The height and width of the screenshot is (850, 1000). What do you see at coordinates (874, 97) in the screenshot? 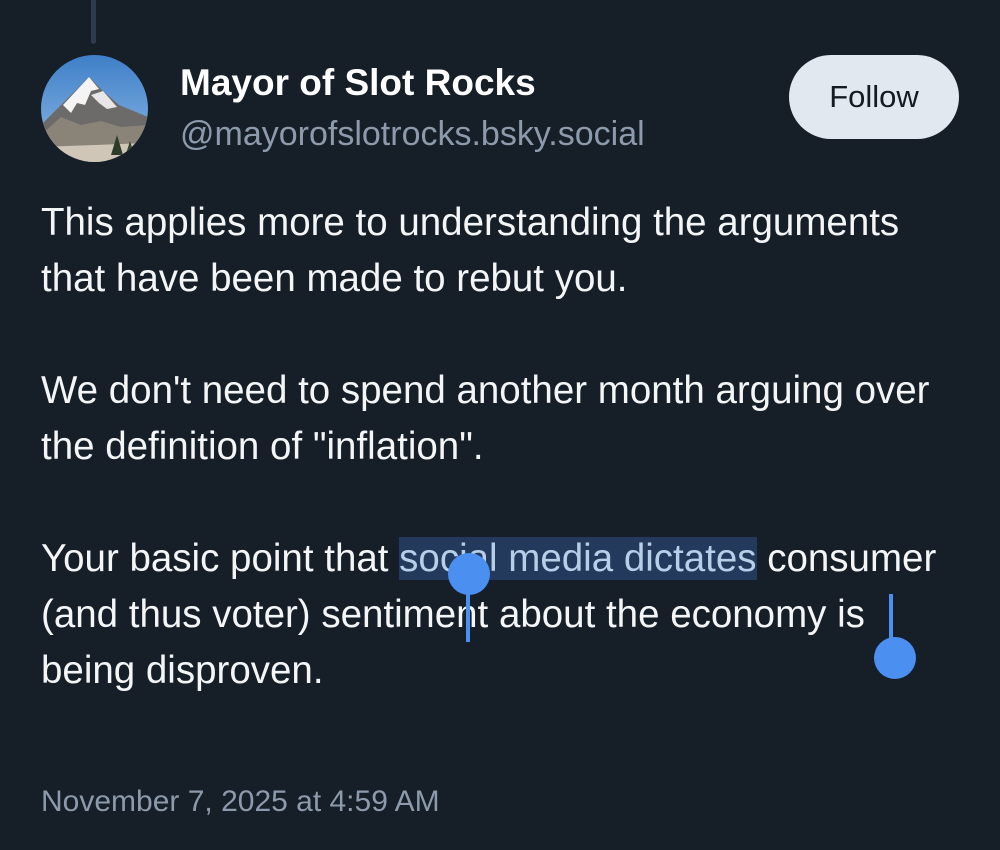
I see `follow-button: Follow` at bounding box center [874, 97].